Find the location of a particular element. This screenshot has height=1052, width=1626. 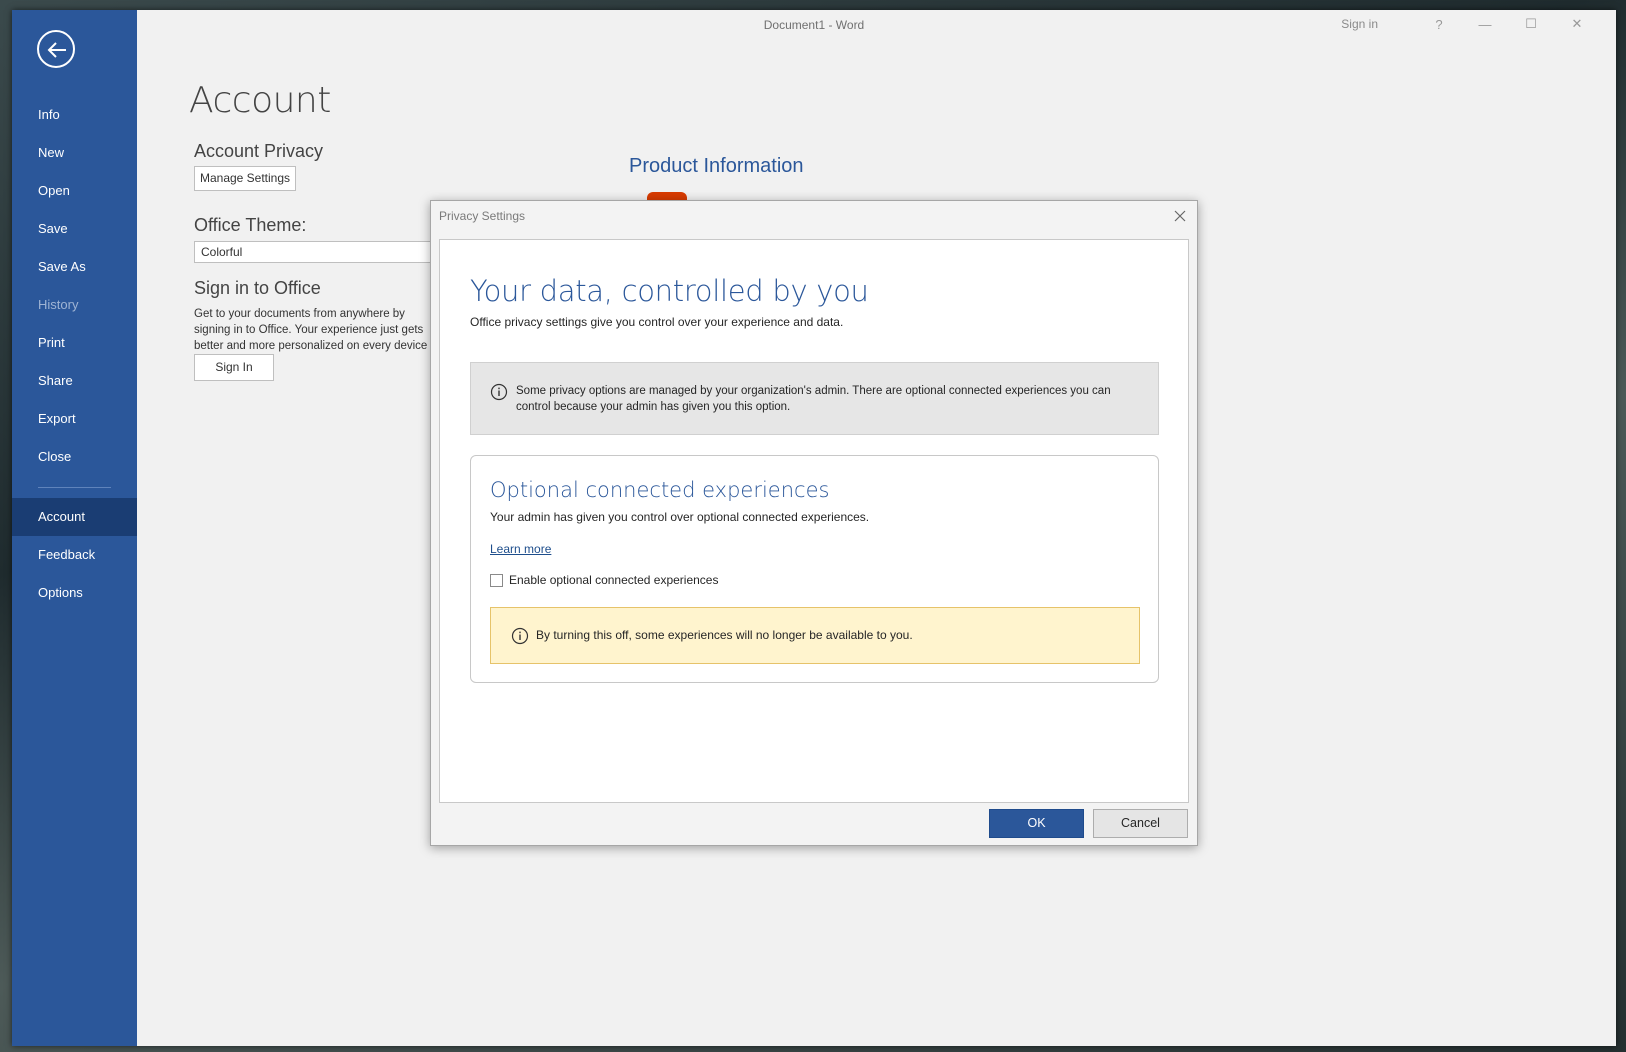

arrow-left-icon is located at coordinates (56, 50).